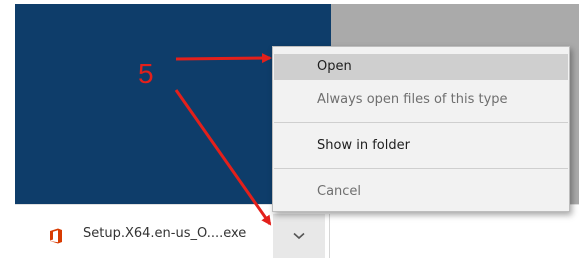 The image size is (579, 259). What do you see at coordinates (223, 157) in the screenshot?
I see `arrow-to-chevron` at bounding box center [223, 157].